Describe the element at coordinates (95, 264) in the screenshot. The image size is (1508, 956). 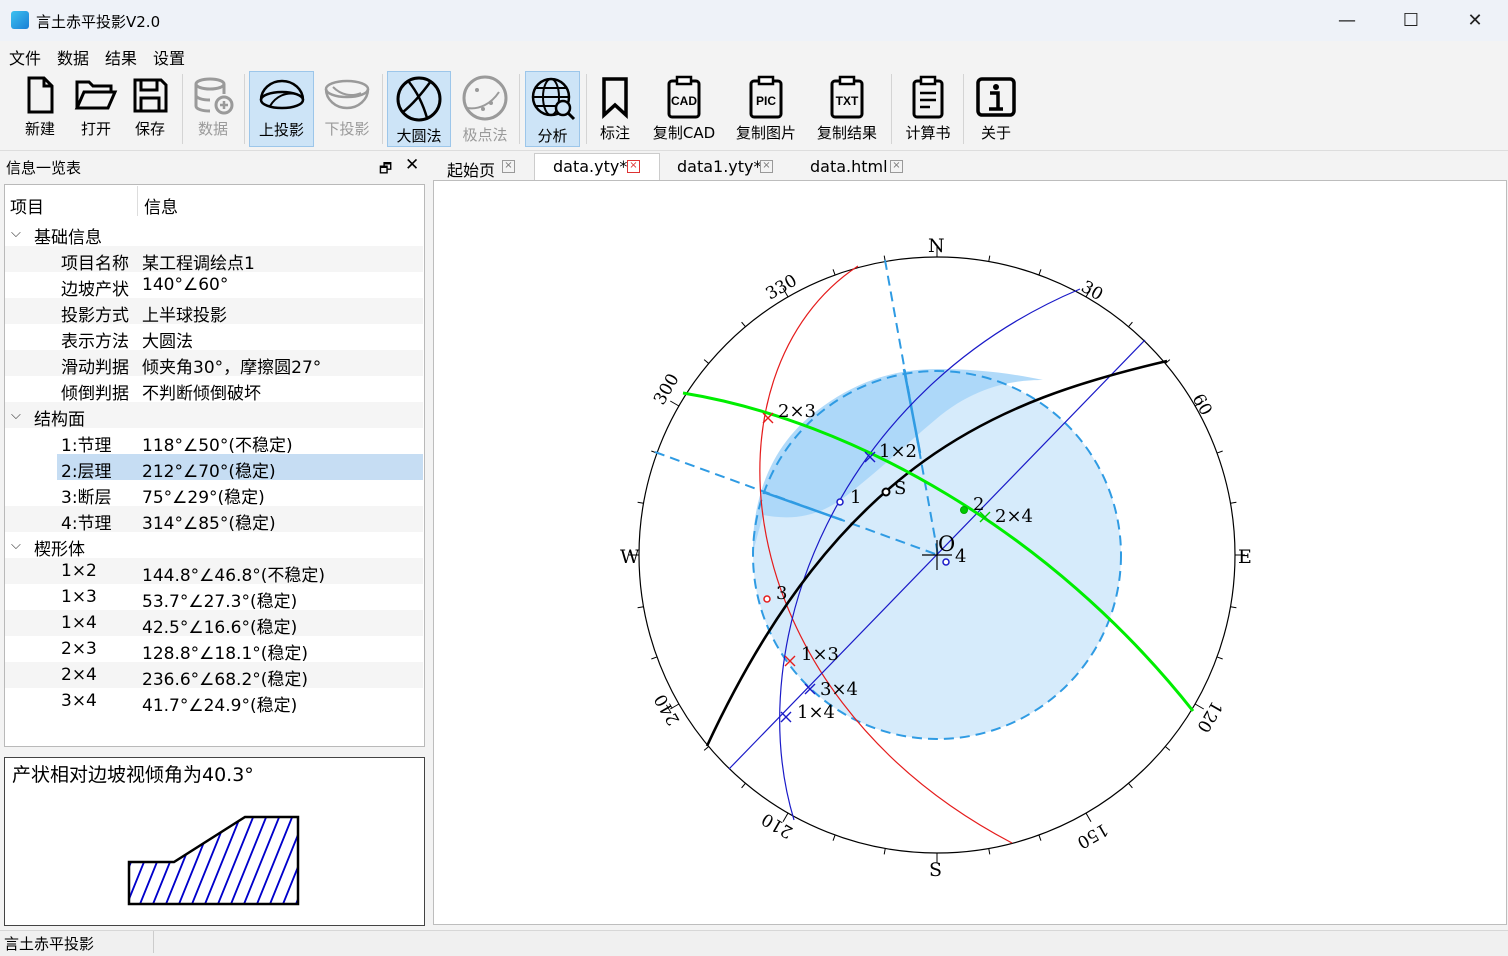
I see `row-key: 项目名称` at that location.